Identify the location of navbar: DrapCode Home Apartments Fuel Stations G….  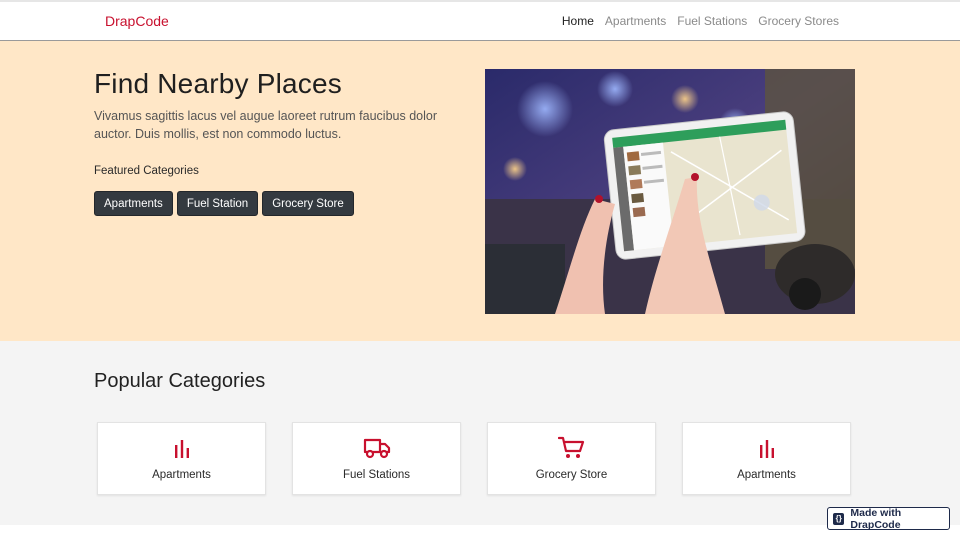
(480, 21).